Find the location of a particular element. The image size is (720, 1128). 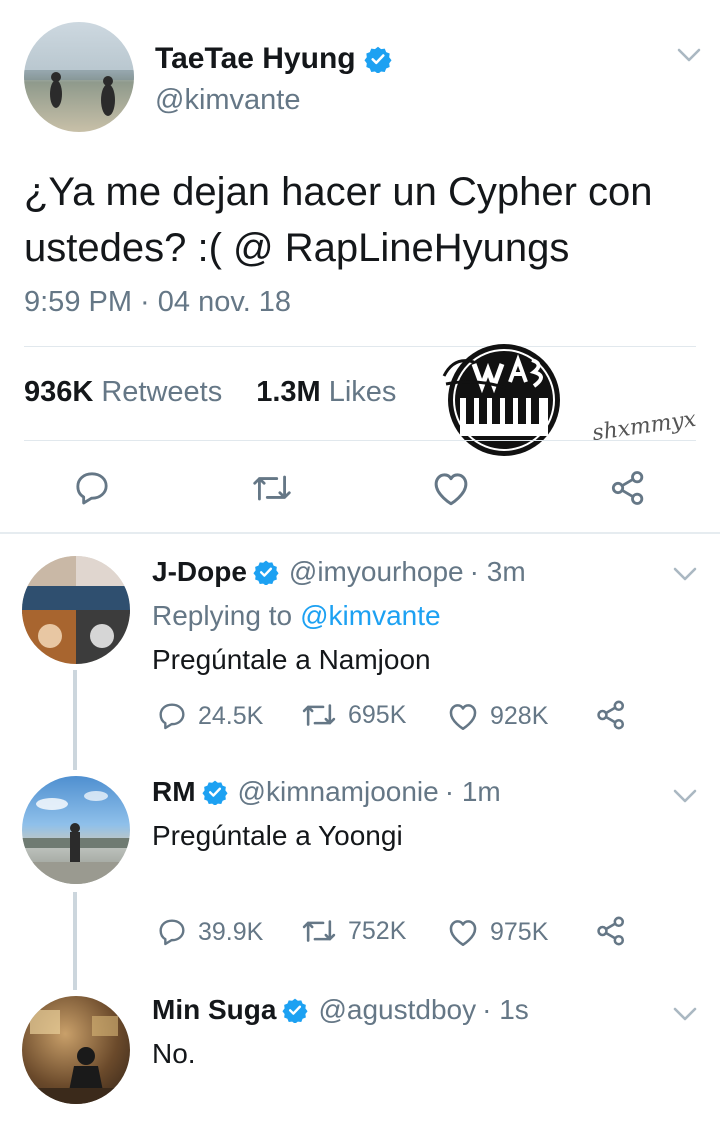

reply-count: 24.5K is located at coordinates (231, 715).